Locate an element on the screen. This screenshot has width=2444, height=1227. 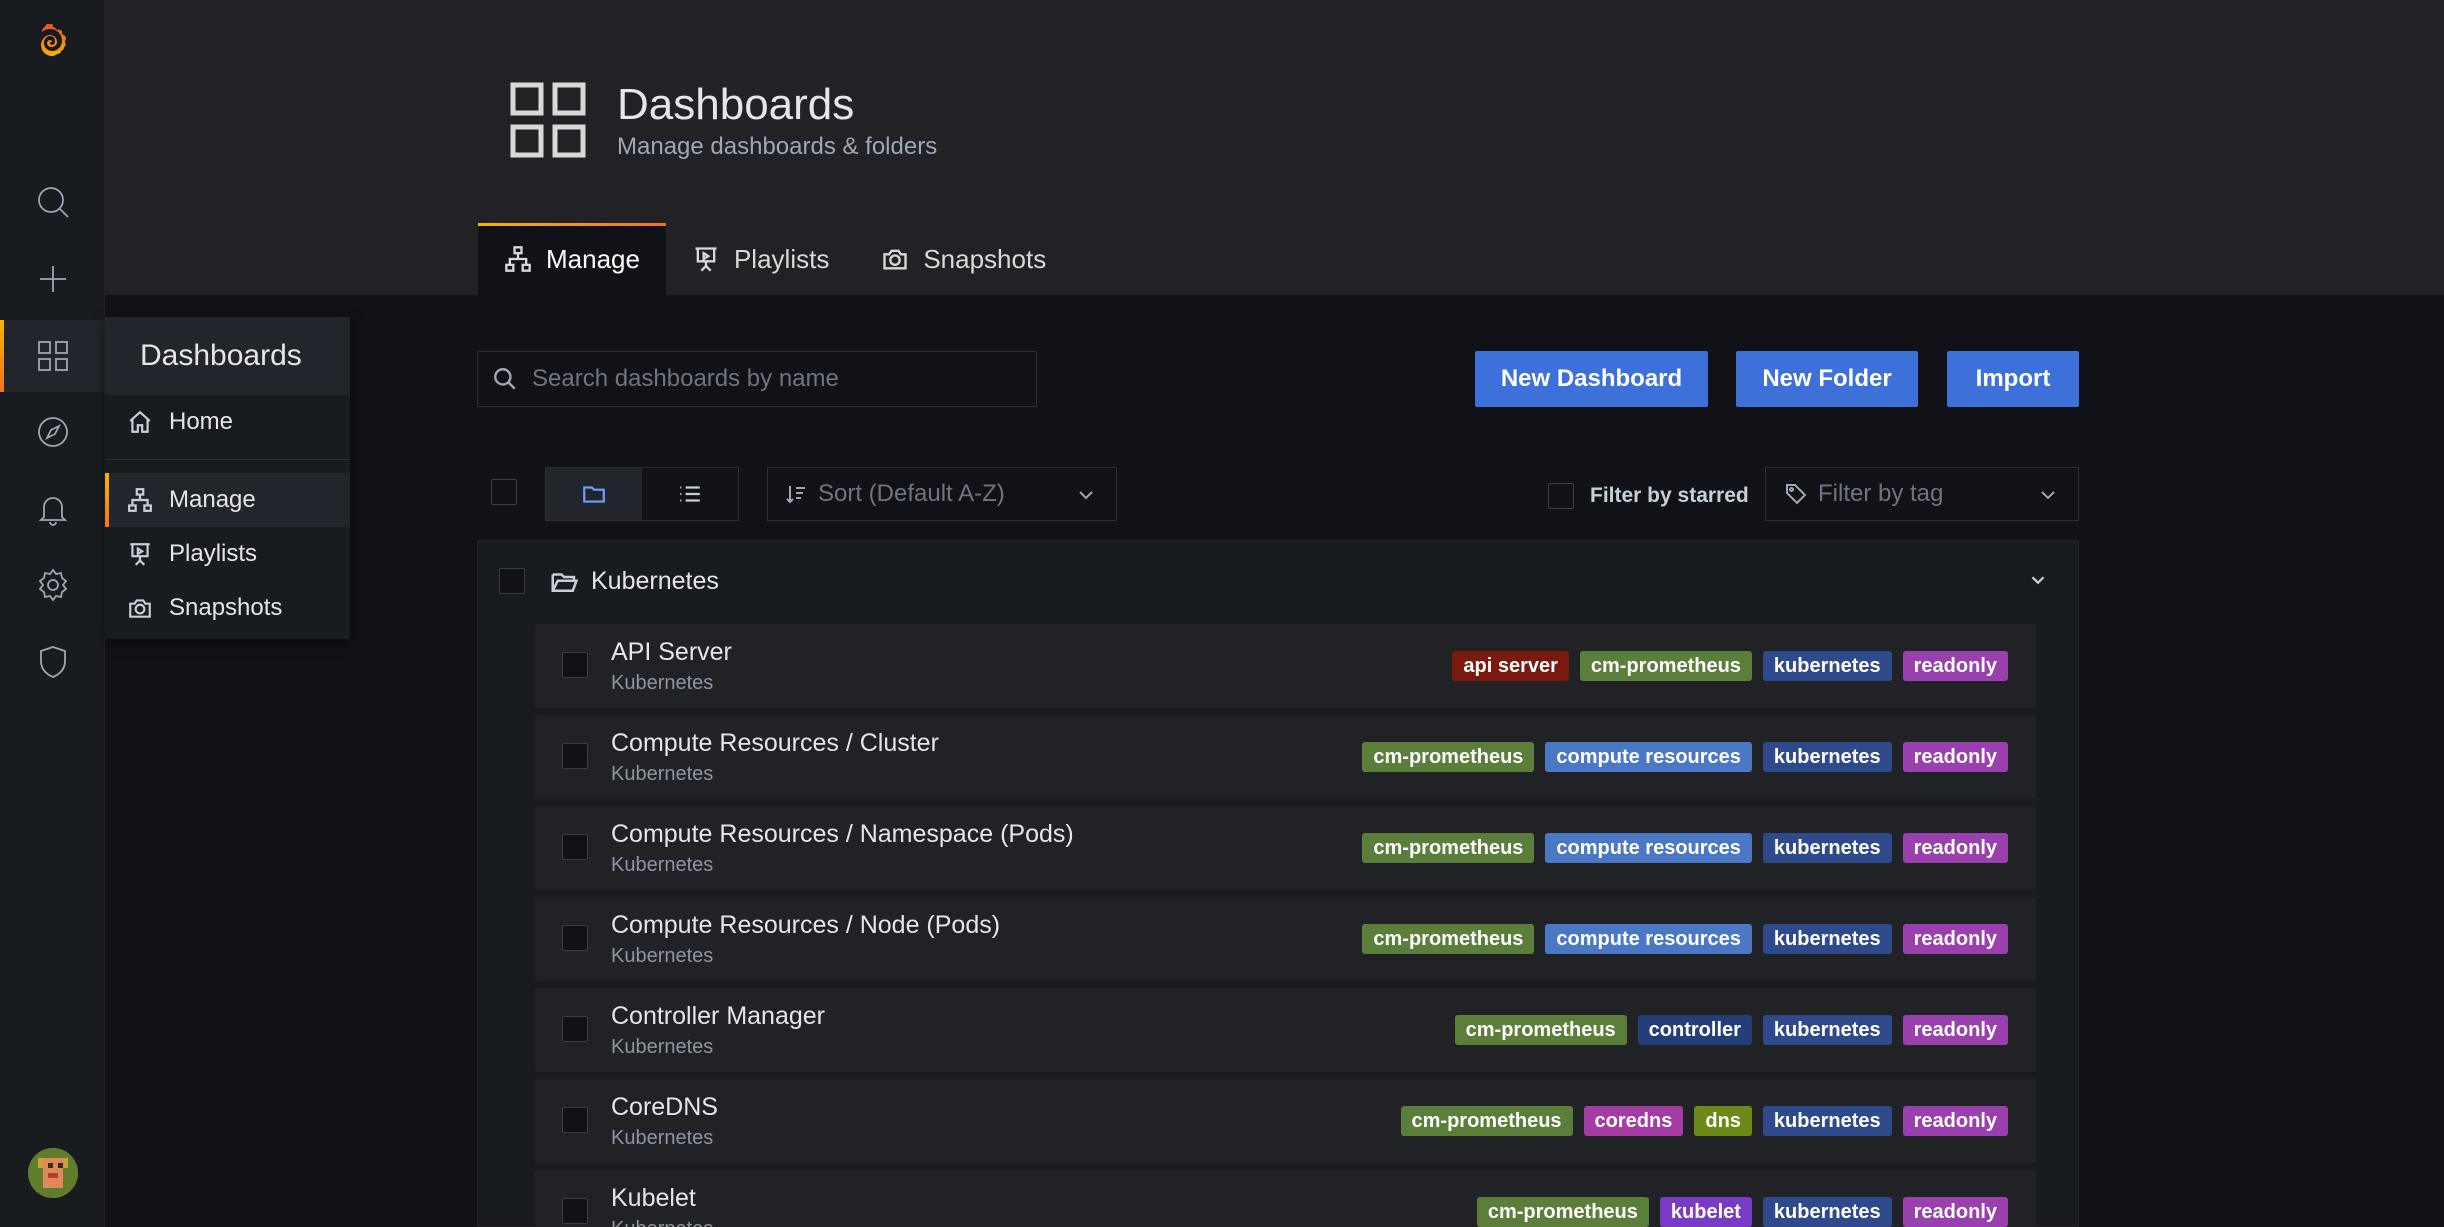
dashboard-title: CoreDNS is located at coordinates (664, 1107).